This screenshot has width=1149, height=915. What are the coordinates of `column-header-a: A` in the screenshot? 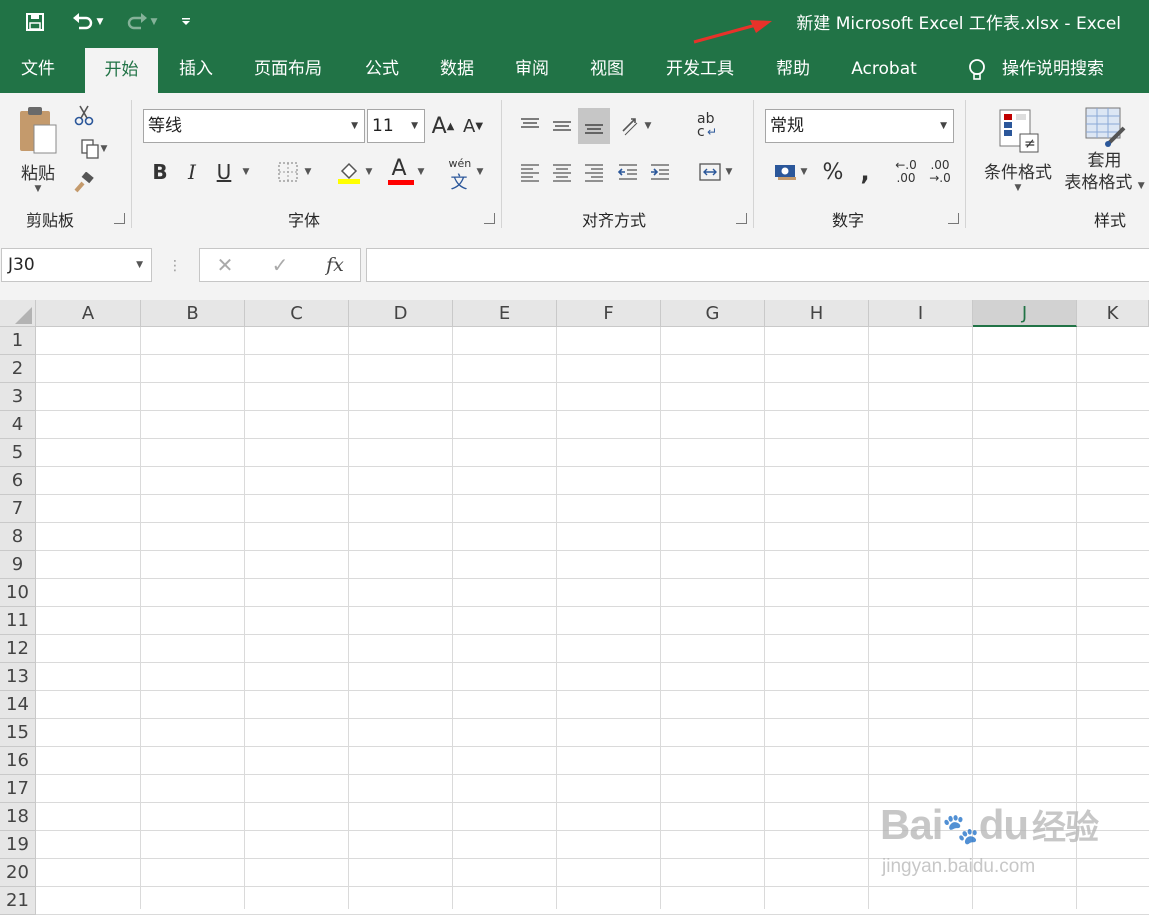 It's located at (88, 313).